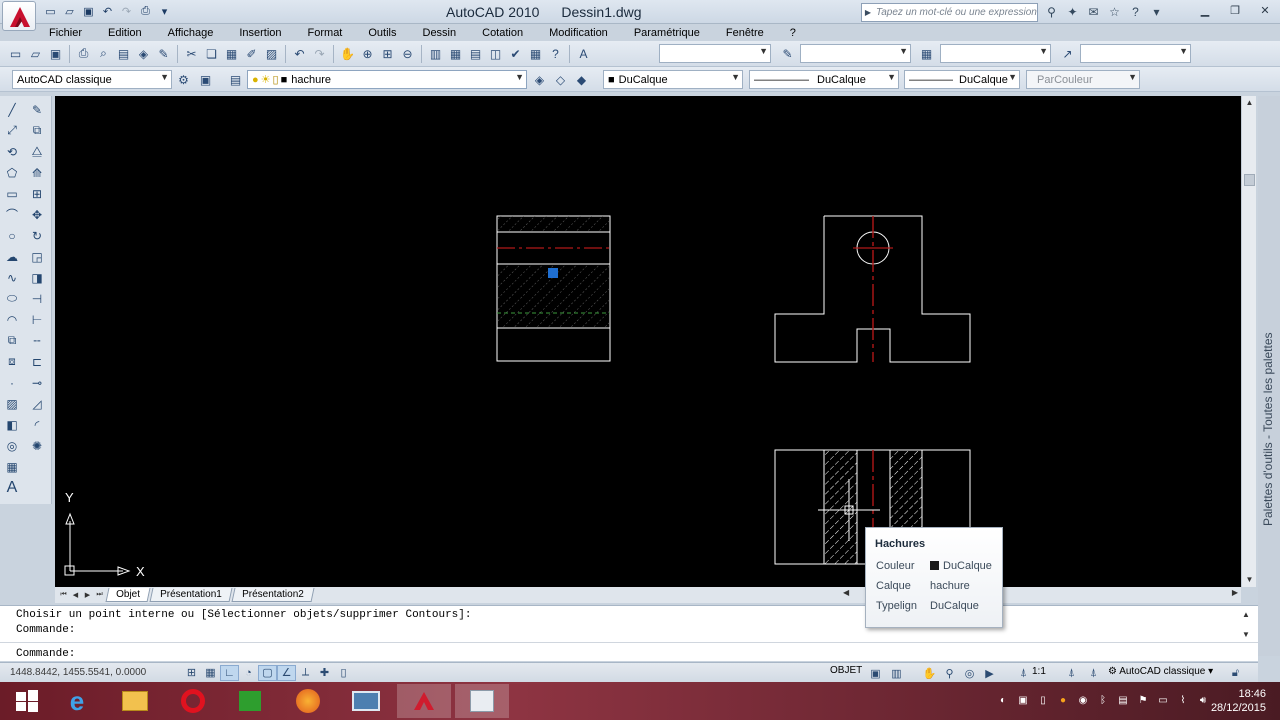 The image size is (1280, 720). I want to click on communication-icon: ✉, so click(1093, 11).